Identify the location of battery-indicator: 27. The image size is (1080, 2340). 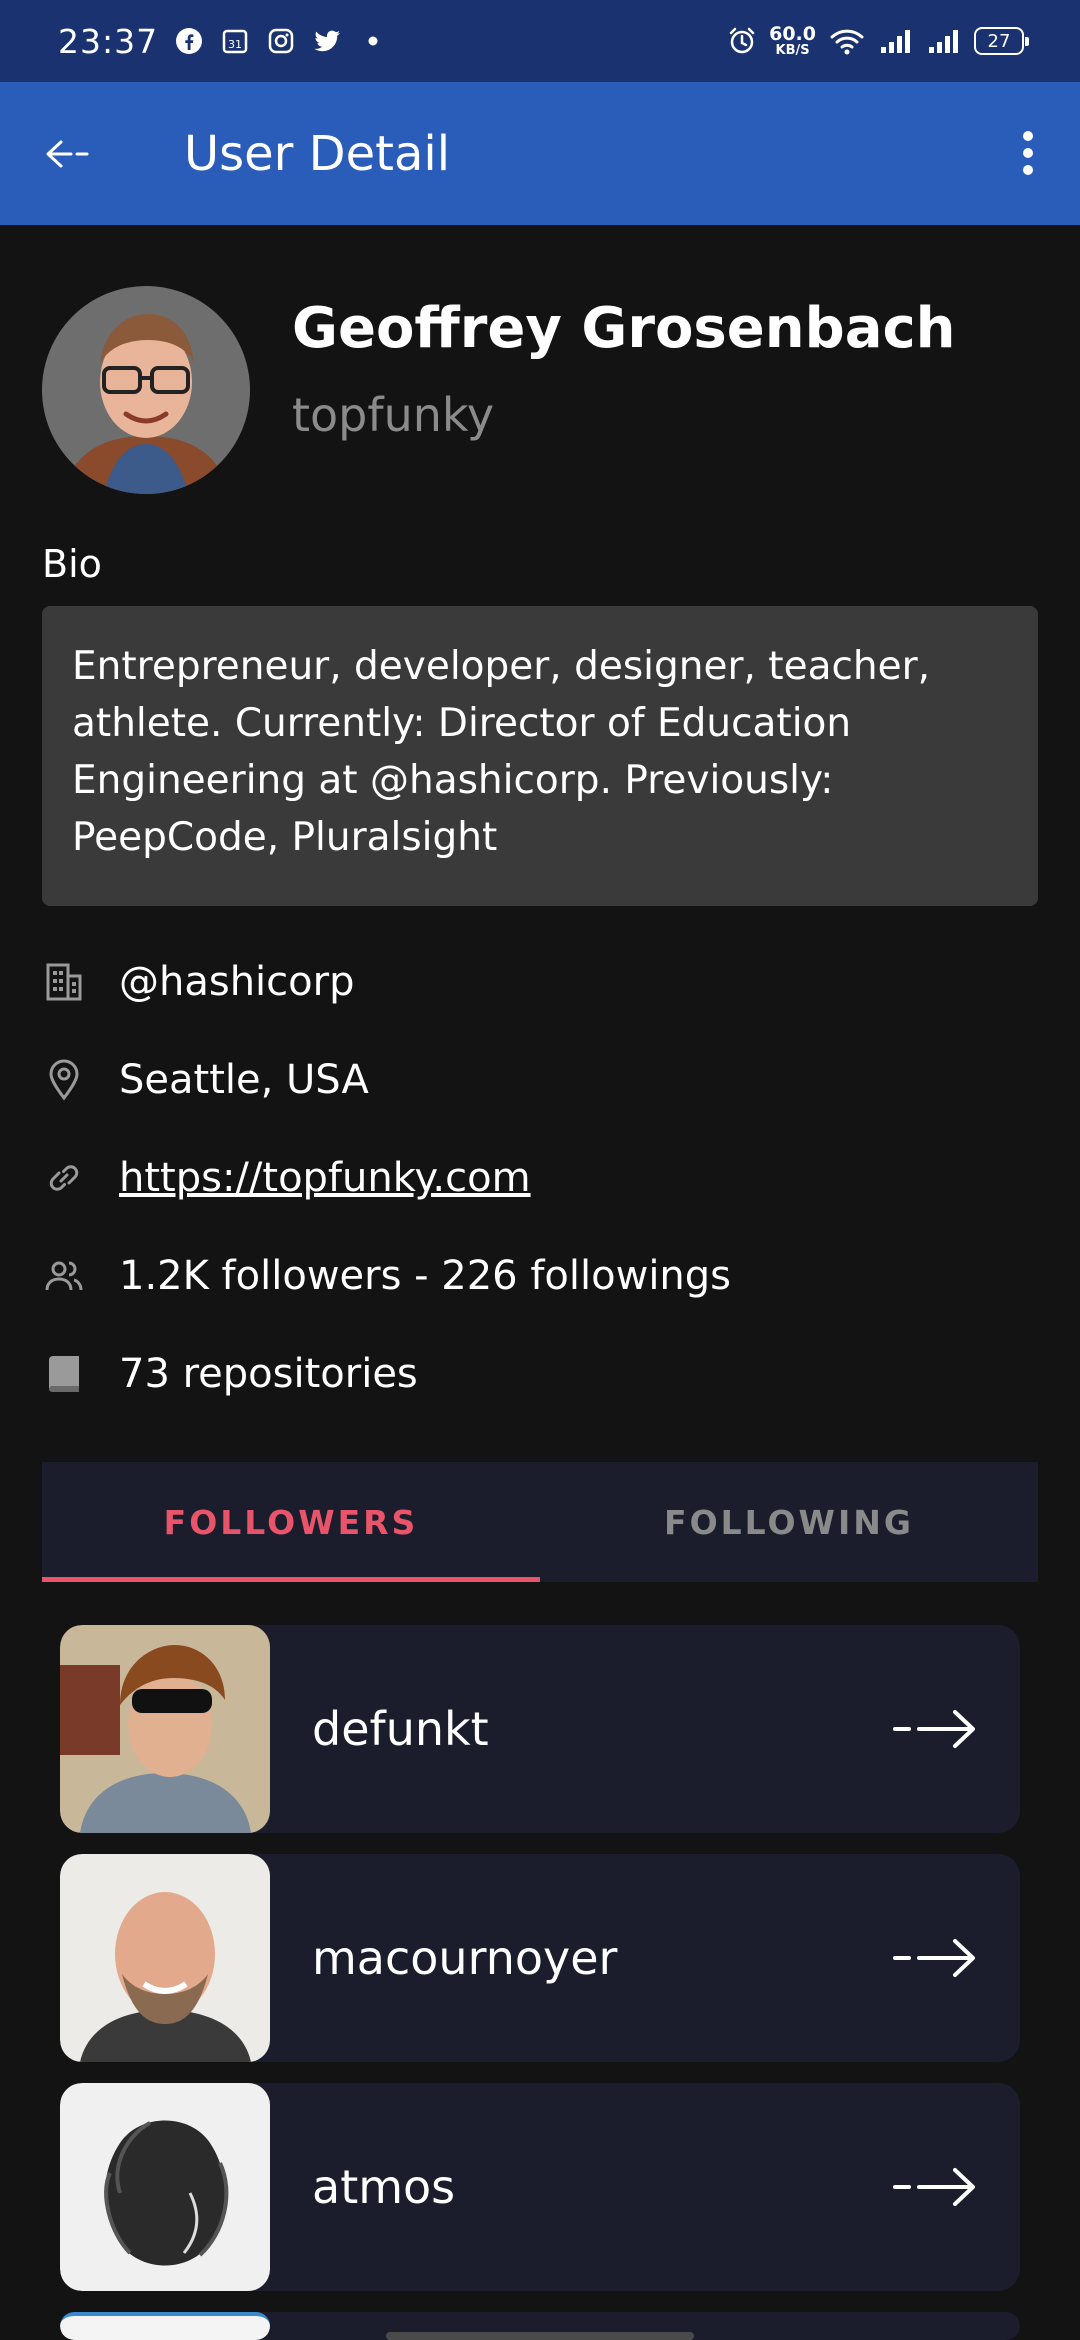
(1001, 41).